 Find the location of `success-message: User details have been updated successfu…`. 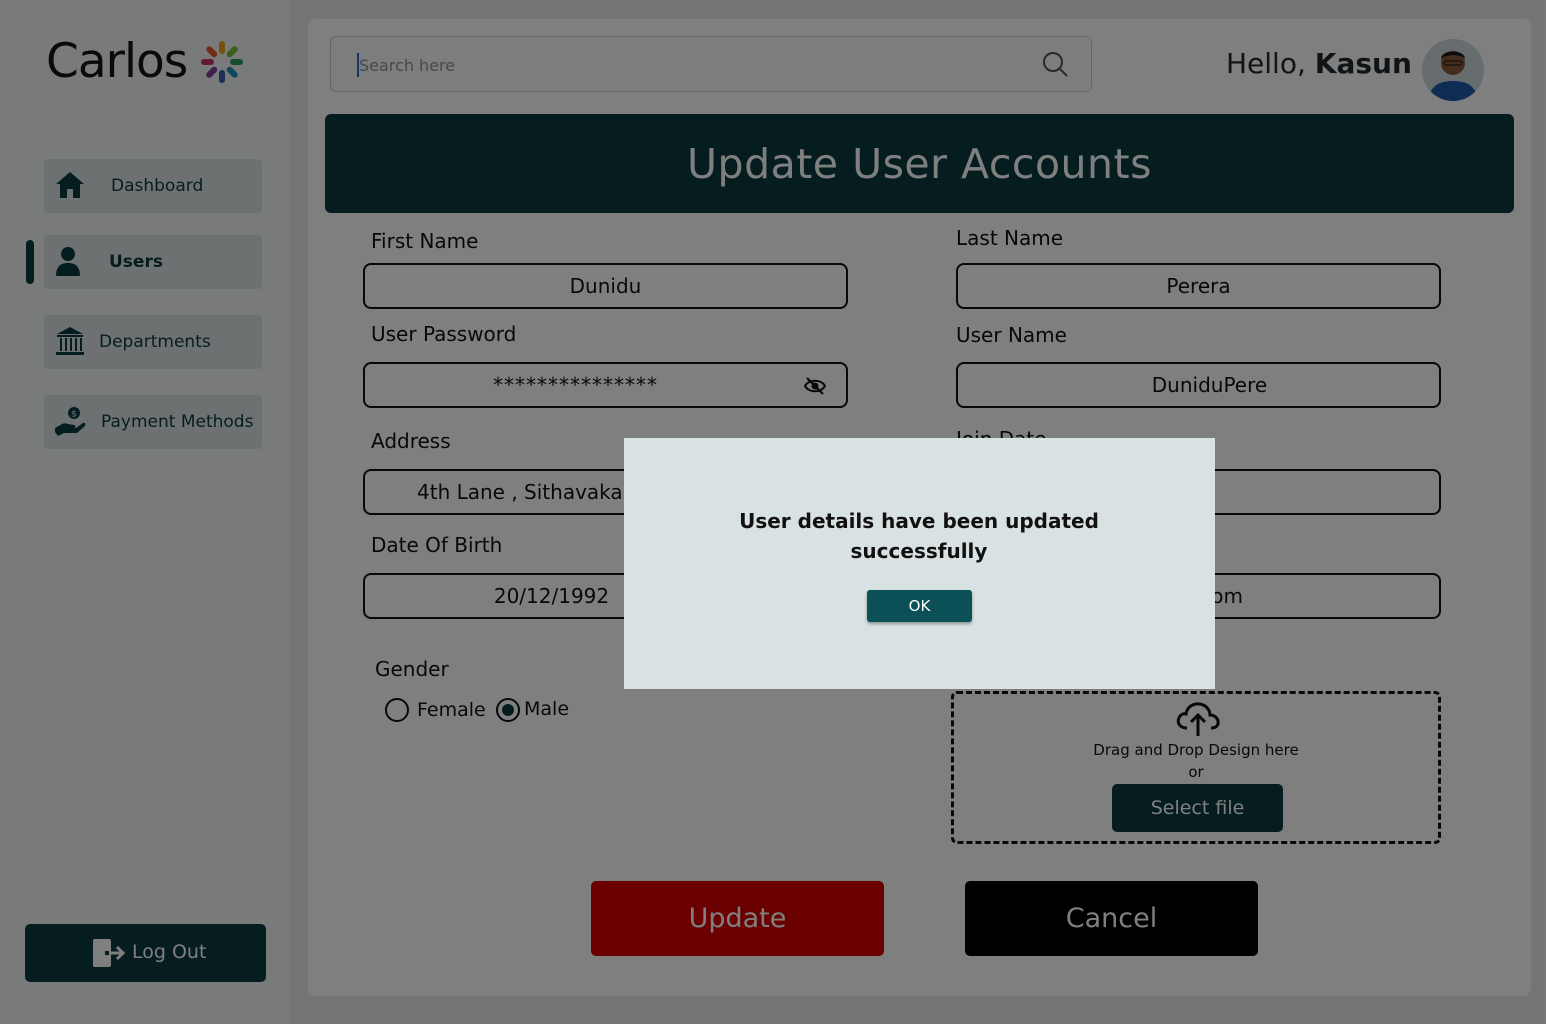

success-message: User details have been updated successfu… is located at coordinates (919, 536).